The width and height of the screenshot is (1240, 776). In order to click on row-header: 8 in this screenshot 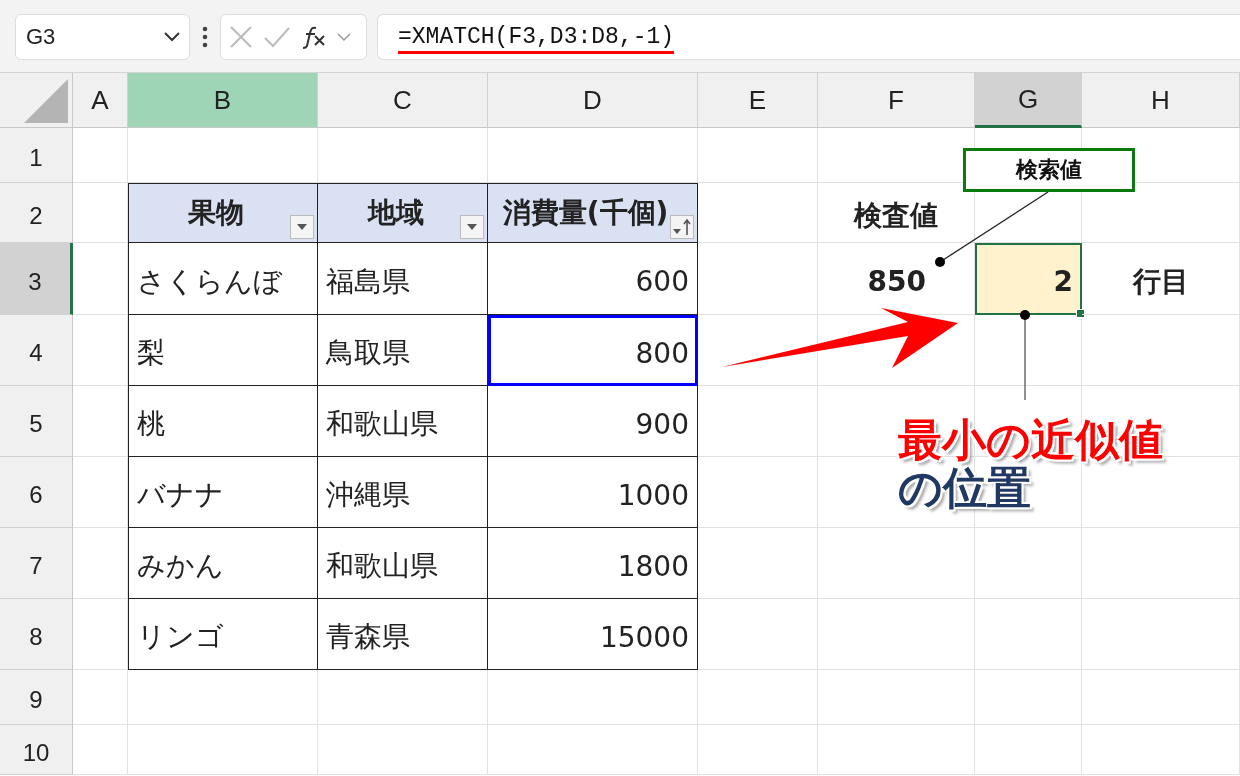, I will do `click(36, 634)`.